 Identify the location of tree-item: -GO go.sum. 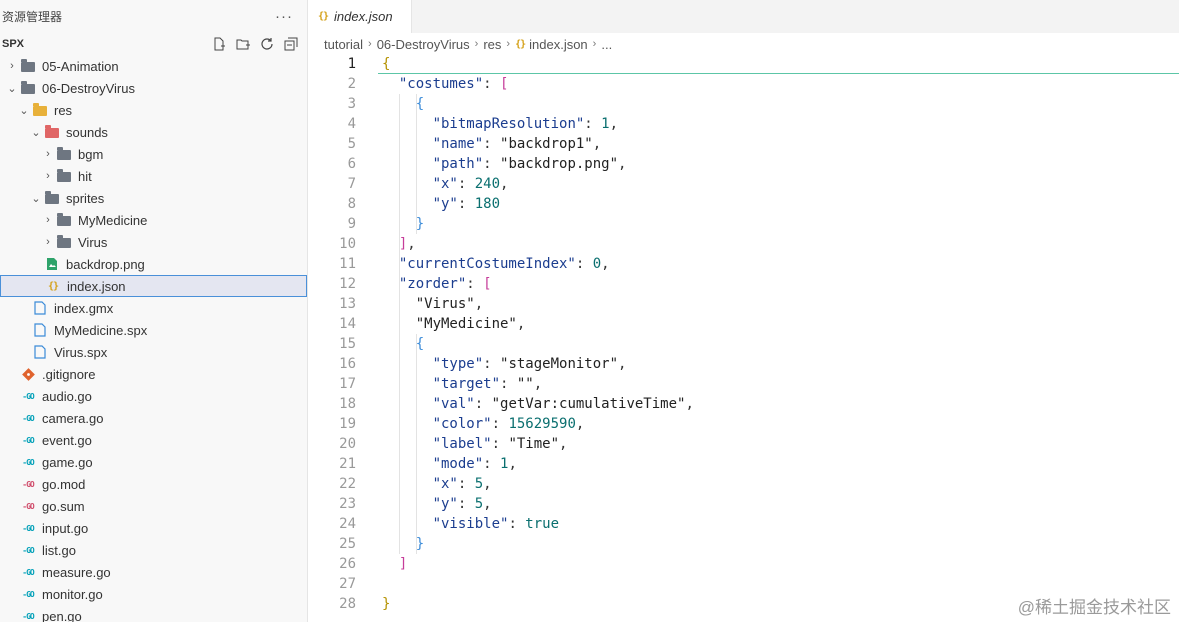
(153, 506).